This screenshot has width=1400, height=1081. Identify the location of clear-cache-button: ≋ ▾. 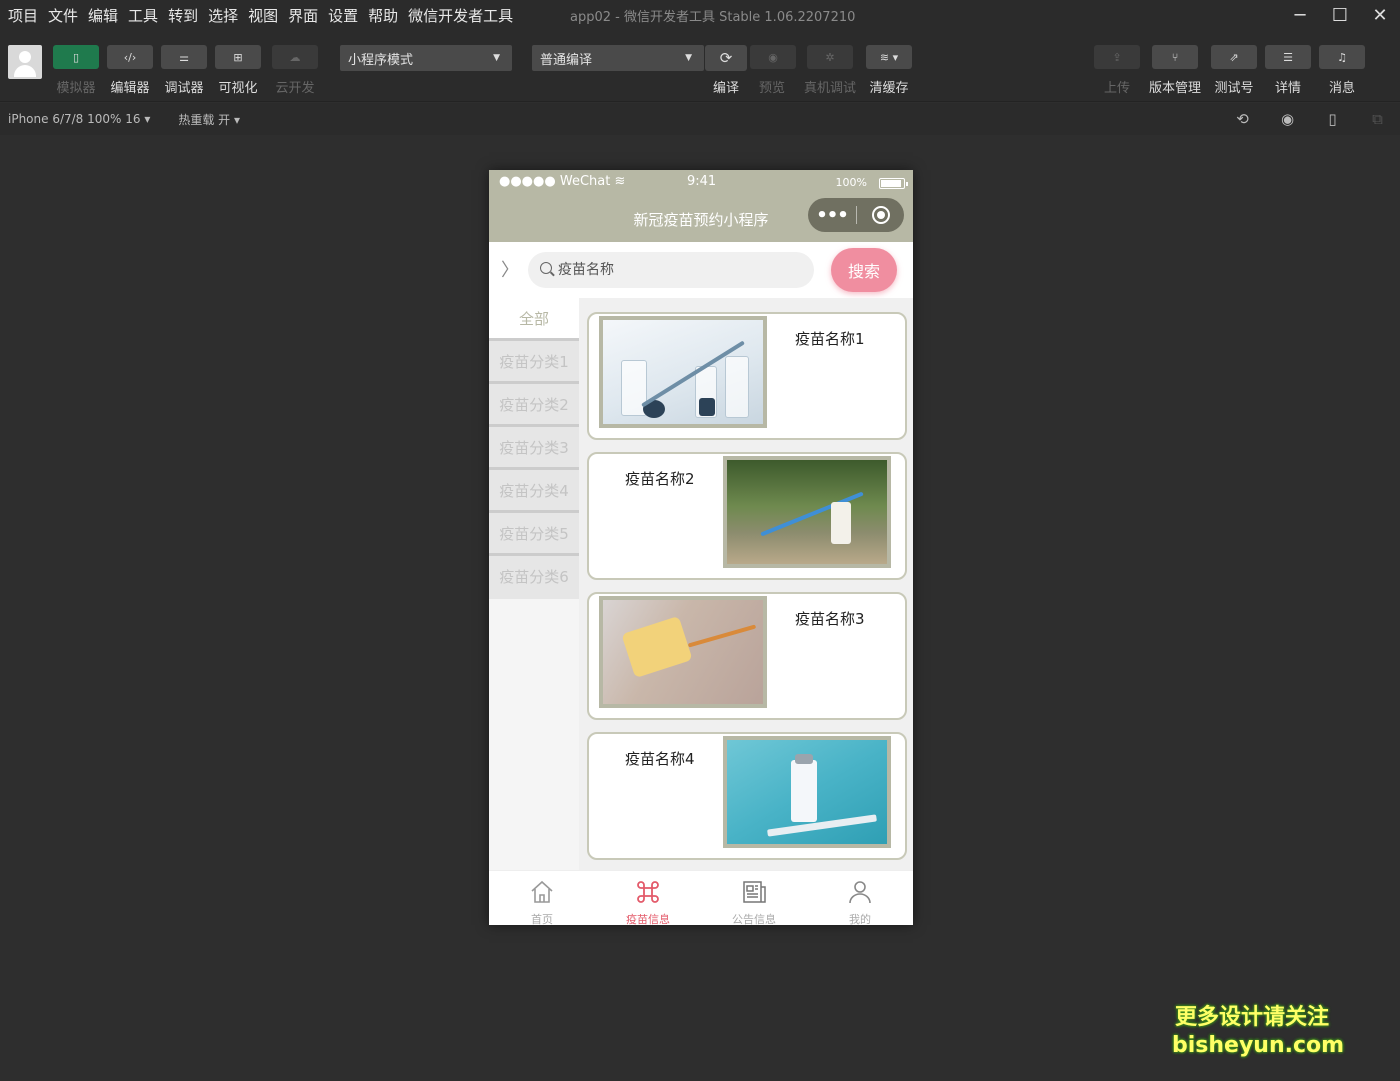
(889, 57).